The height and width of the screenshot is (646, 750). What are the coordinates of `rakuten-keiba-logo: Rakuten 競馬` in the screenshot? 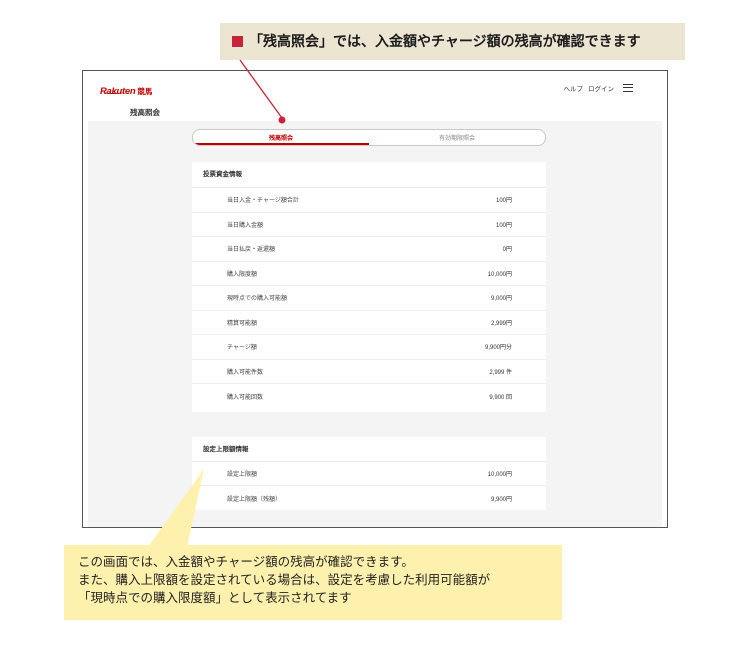 It's located at (126, 89).